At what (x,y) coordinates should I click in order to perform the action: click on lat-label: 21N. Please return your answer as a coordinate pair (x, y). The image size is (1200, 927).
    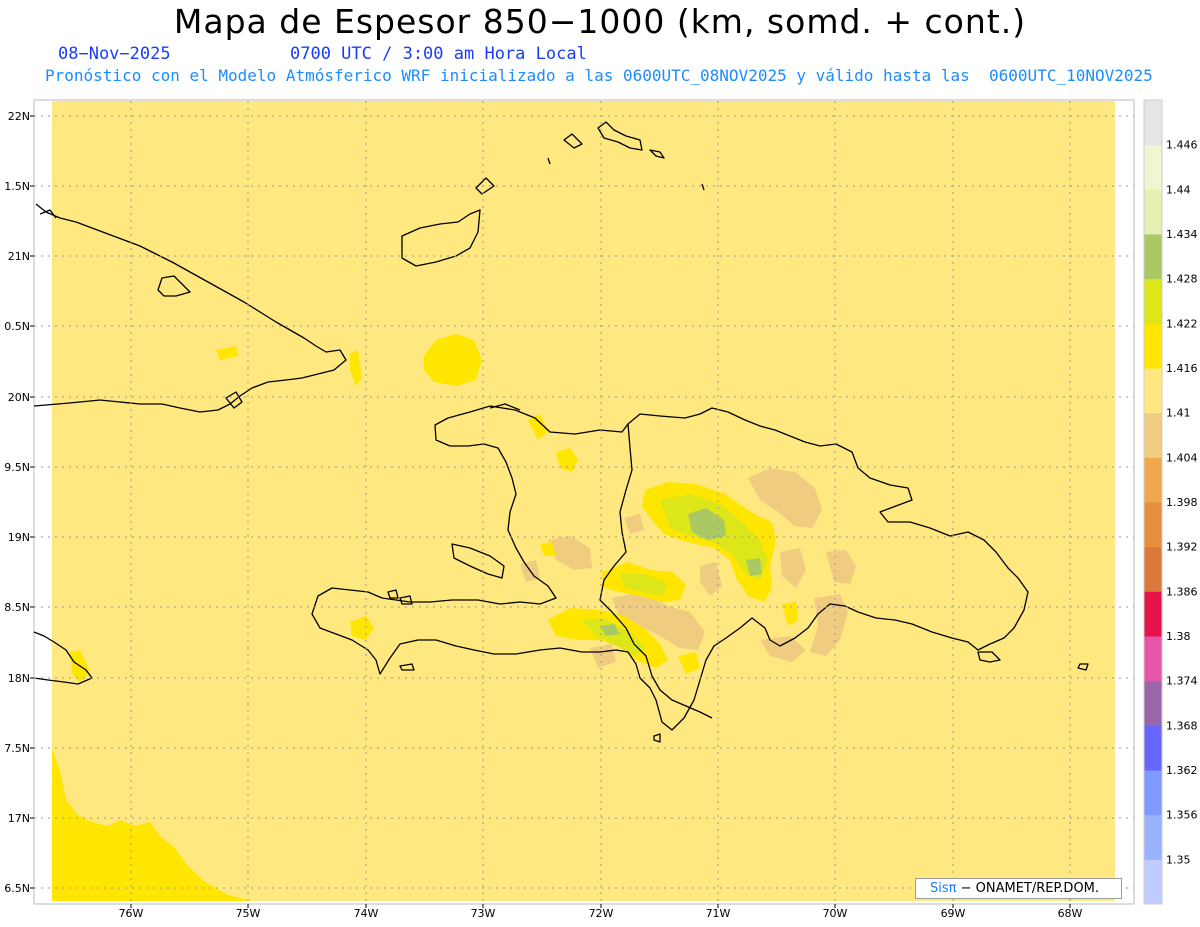
    Looking at the image, I should click on (19, 256).